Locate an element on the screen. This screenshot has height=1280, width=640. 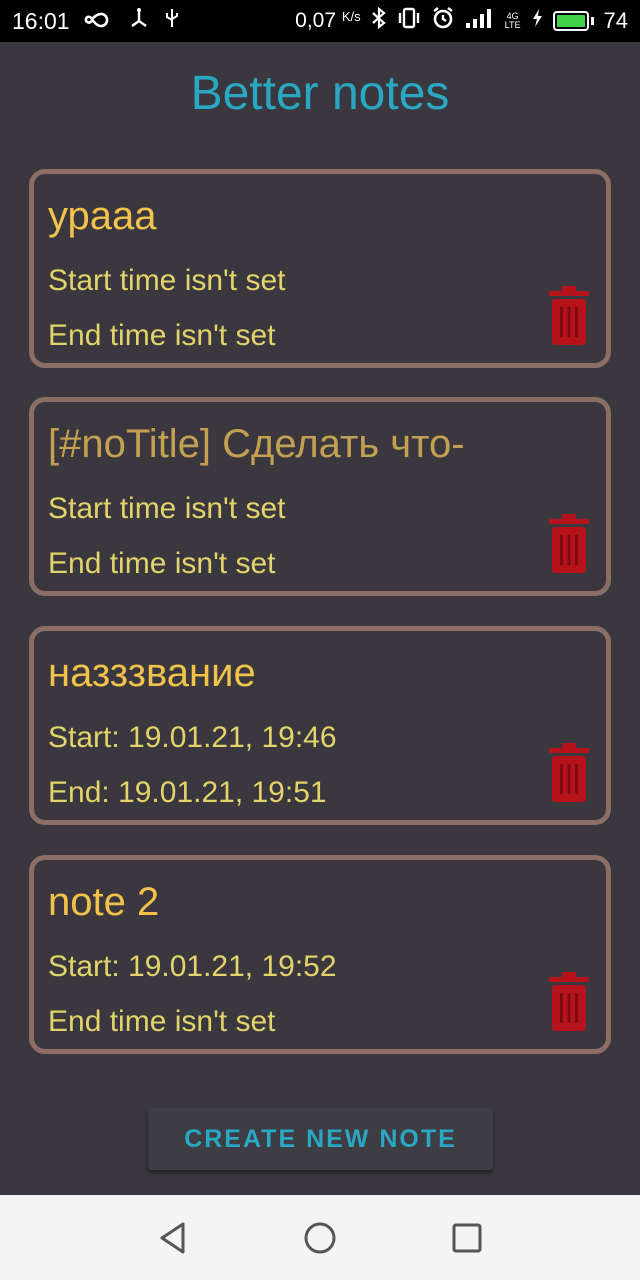
alarm-icon is located at coordinates (443, 21).